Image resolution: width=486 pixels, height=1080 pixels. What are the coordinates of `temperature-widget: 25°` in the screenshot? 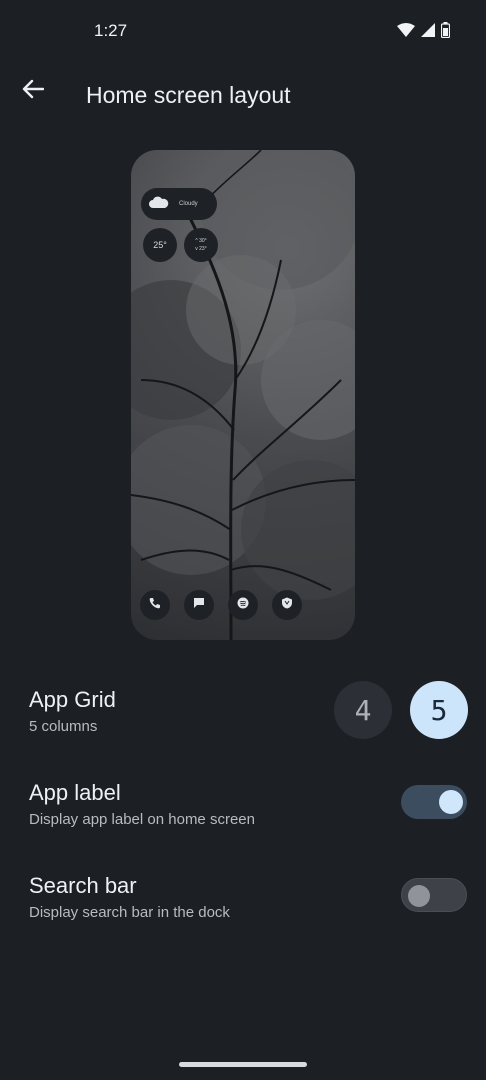 It's located at (160, 245).